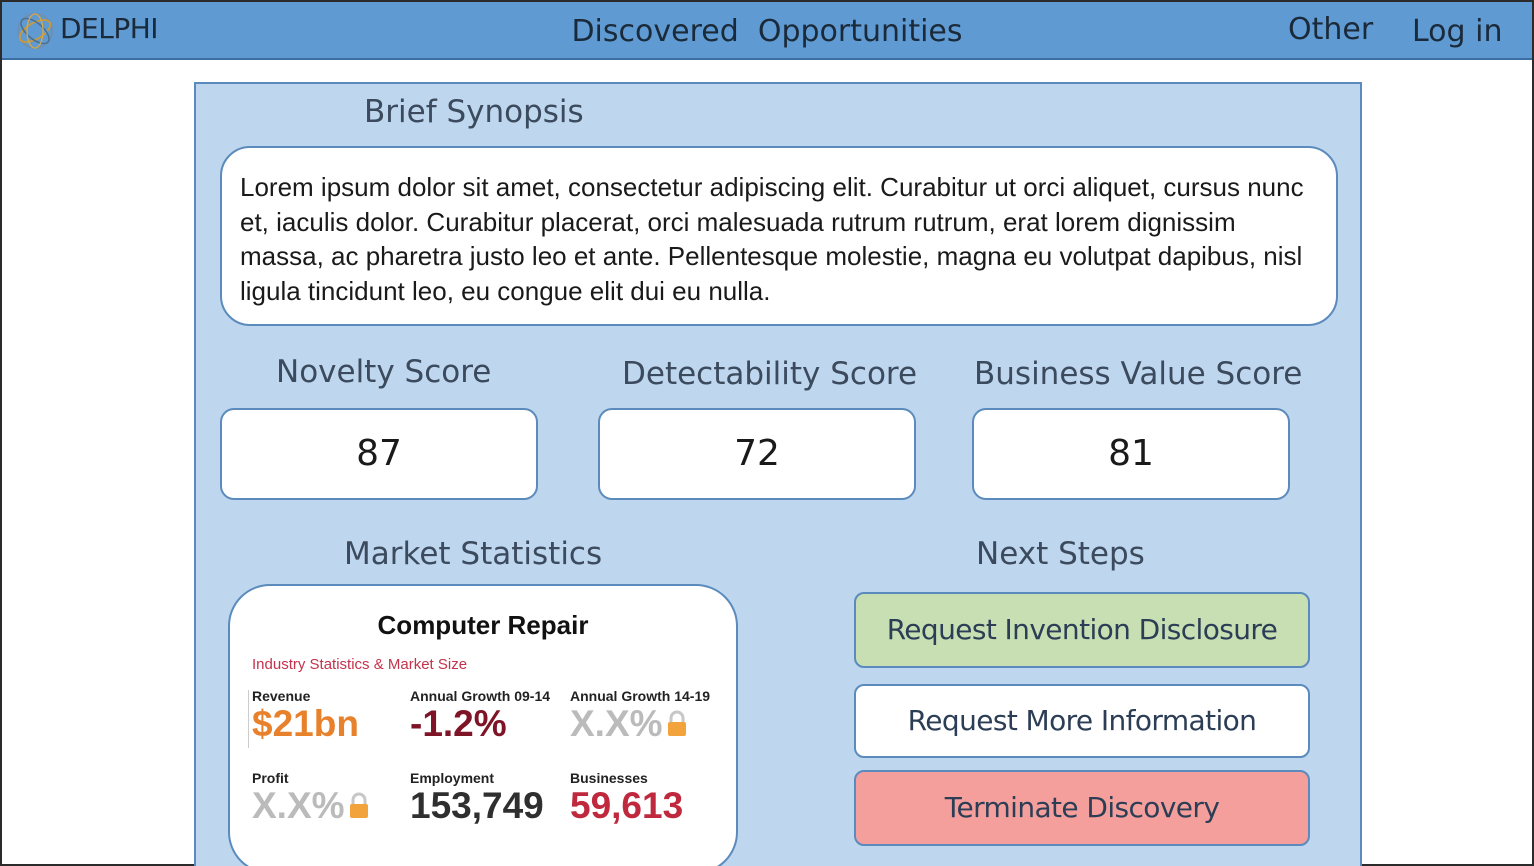 This screenshot has height=866, width=1534. I want to click on market-statistics-heading: Market Statistics, so click(473, 554).